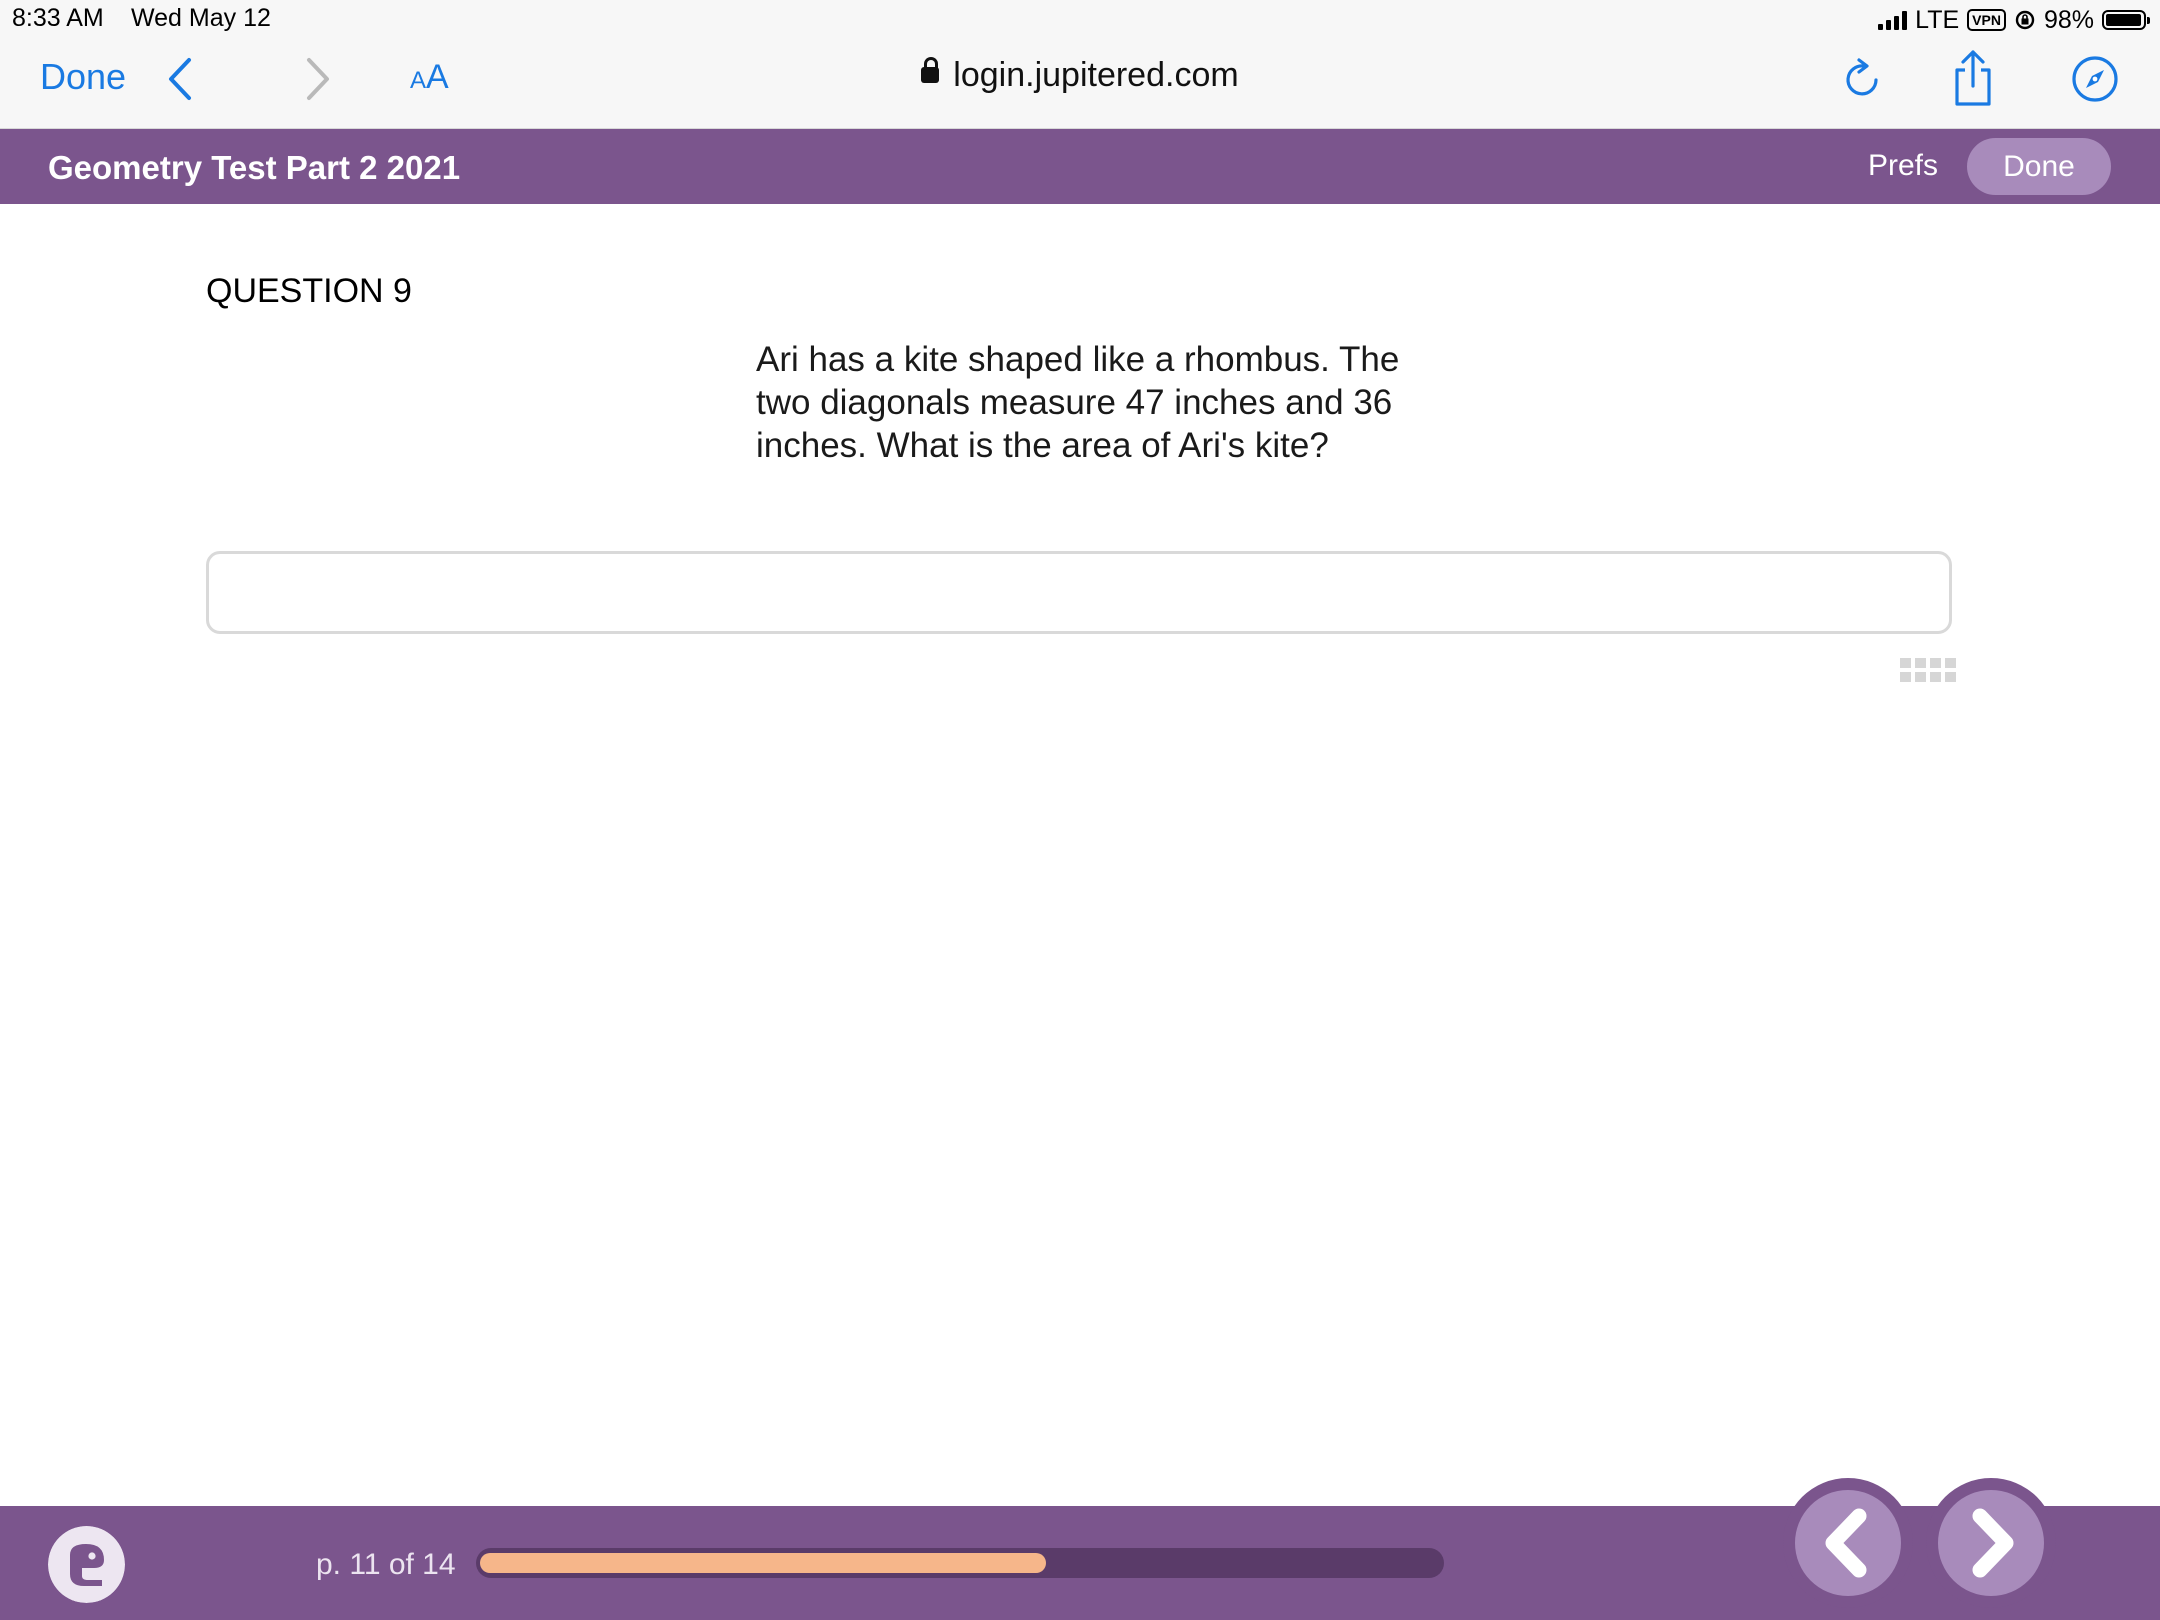 This screenshot has width=2160, height=1620. I want to click on progress-fill, so click(763, 1563).